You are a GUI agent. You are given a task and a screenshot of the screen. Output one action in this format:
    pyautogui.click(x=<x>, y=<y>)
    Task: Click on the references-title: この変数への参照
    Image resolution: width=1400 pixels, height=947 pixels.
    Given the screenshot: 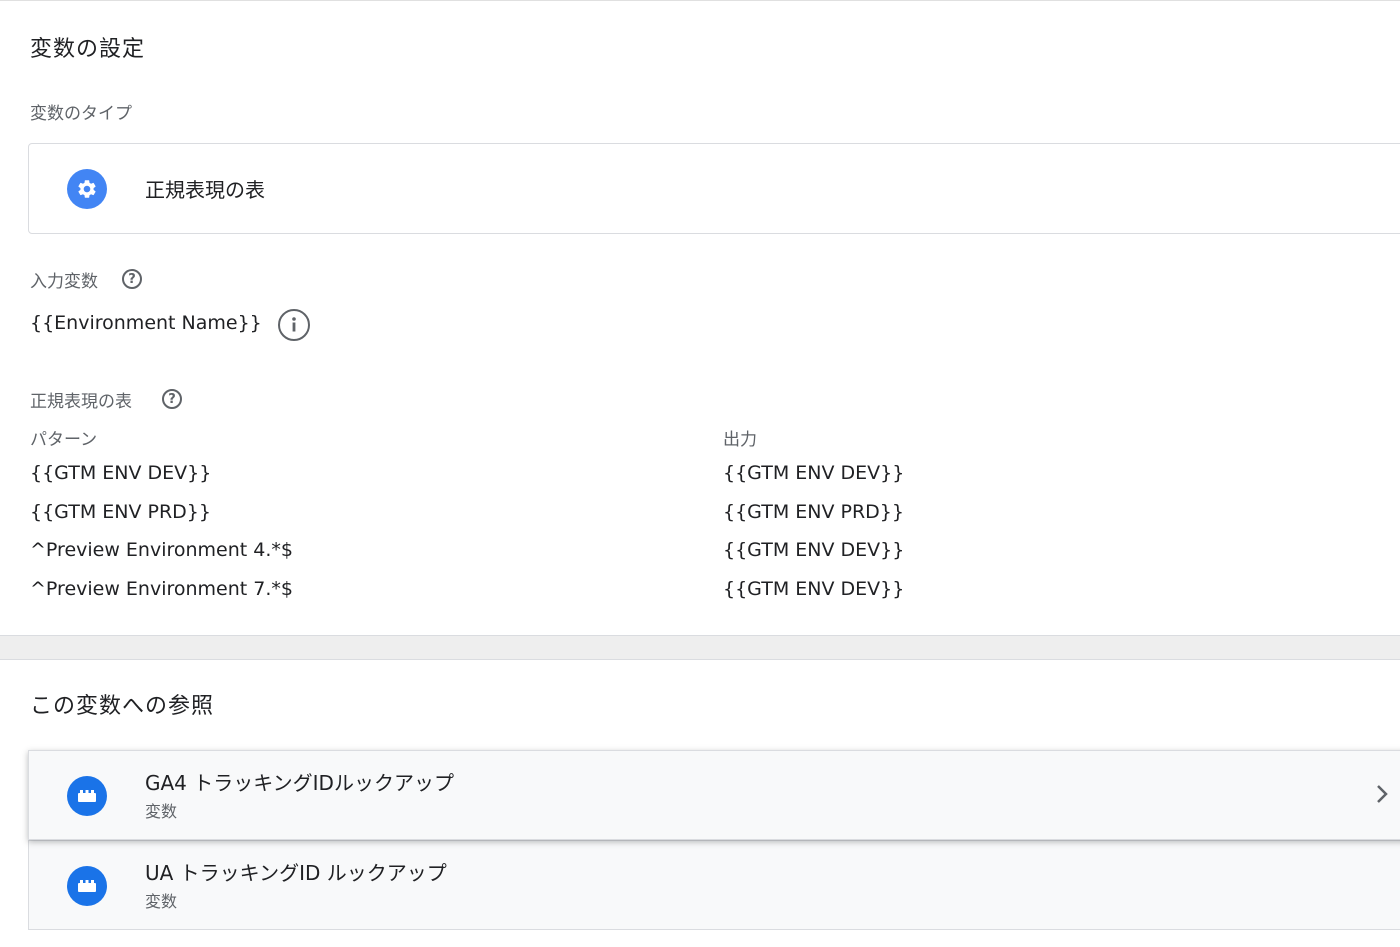 What is the action you would take?
    pyautogui.click(x=122, y=706)
    